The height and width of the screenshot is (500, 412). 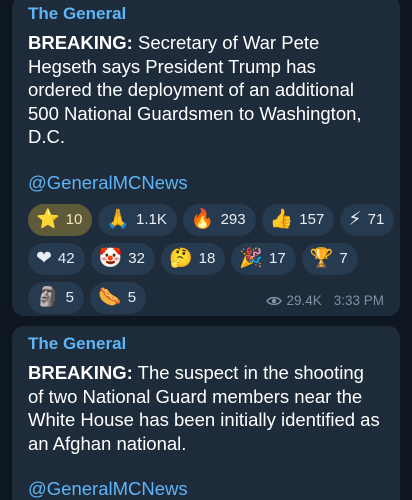 I want to click on reaction-count: 32, so click(x=136, y=258).